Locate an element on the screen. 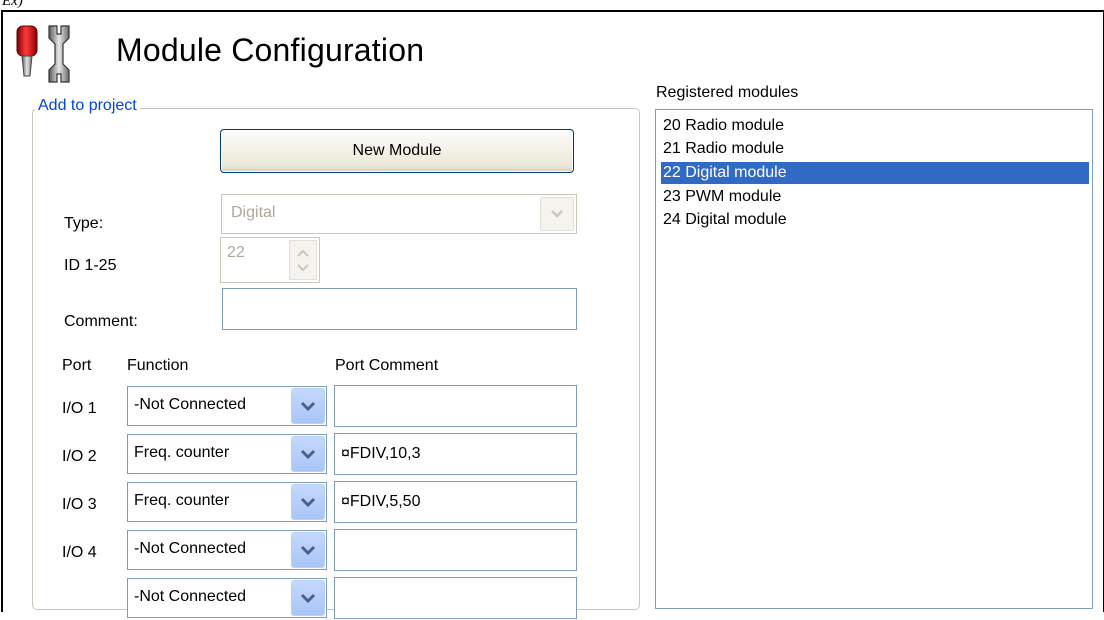 The width and height of the screenshot is (1104, 620). list-item: 21 Radio module is located at coordinates (875, 149).